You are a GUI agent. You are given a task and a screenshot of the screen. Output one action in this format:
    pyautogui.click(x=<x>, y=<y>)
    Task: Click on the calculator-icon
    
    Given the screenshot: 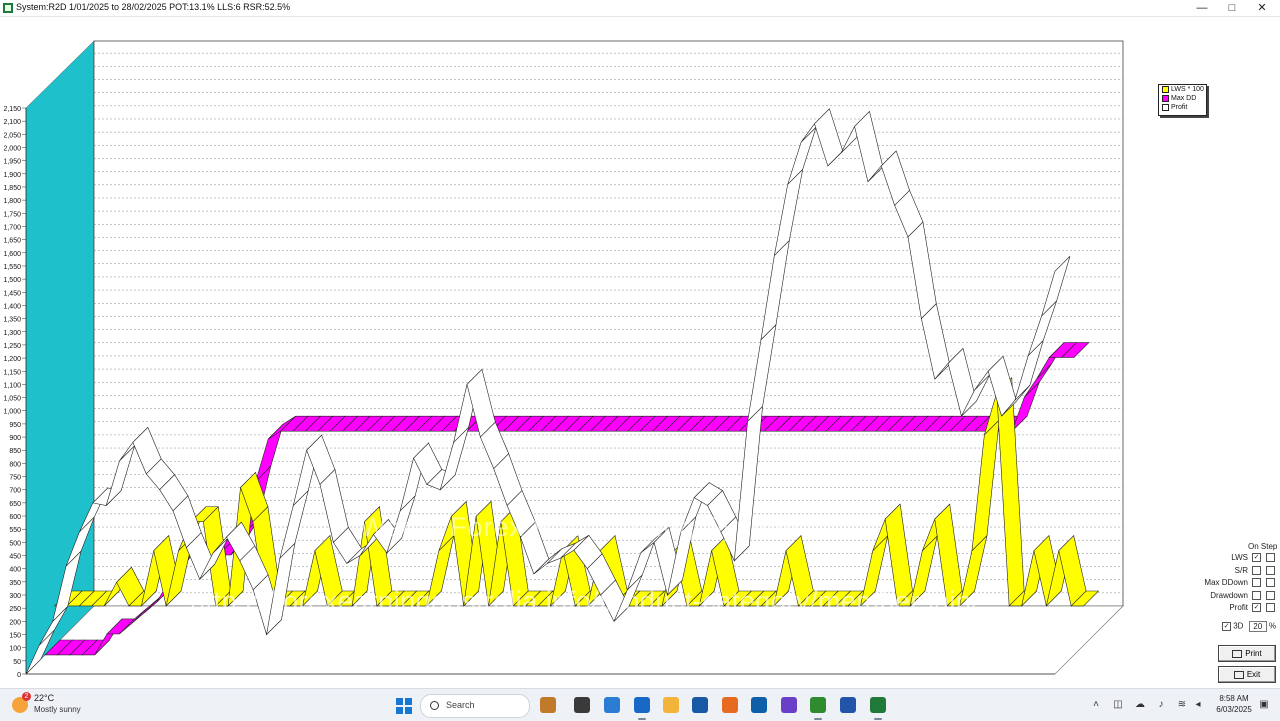 What is the action you would take?
    pyautogui.click(x=759, y=705)
    